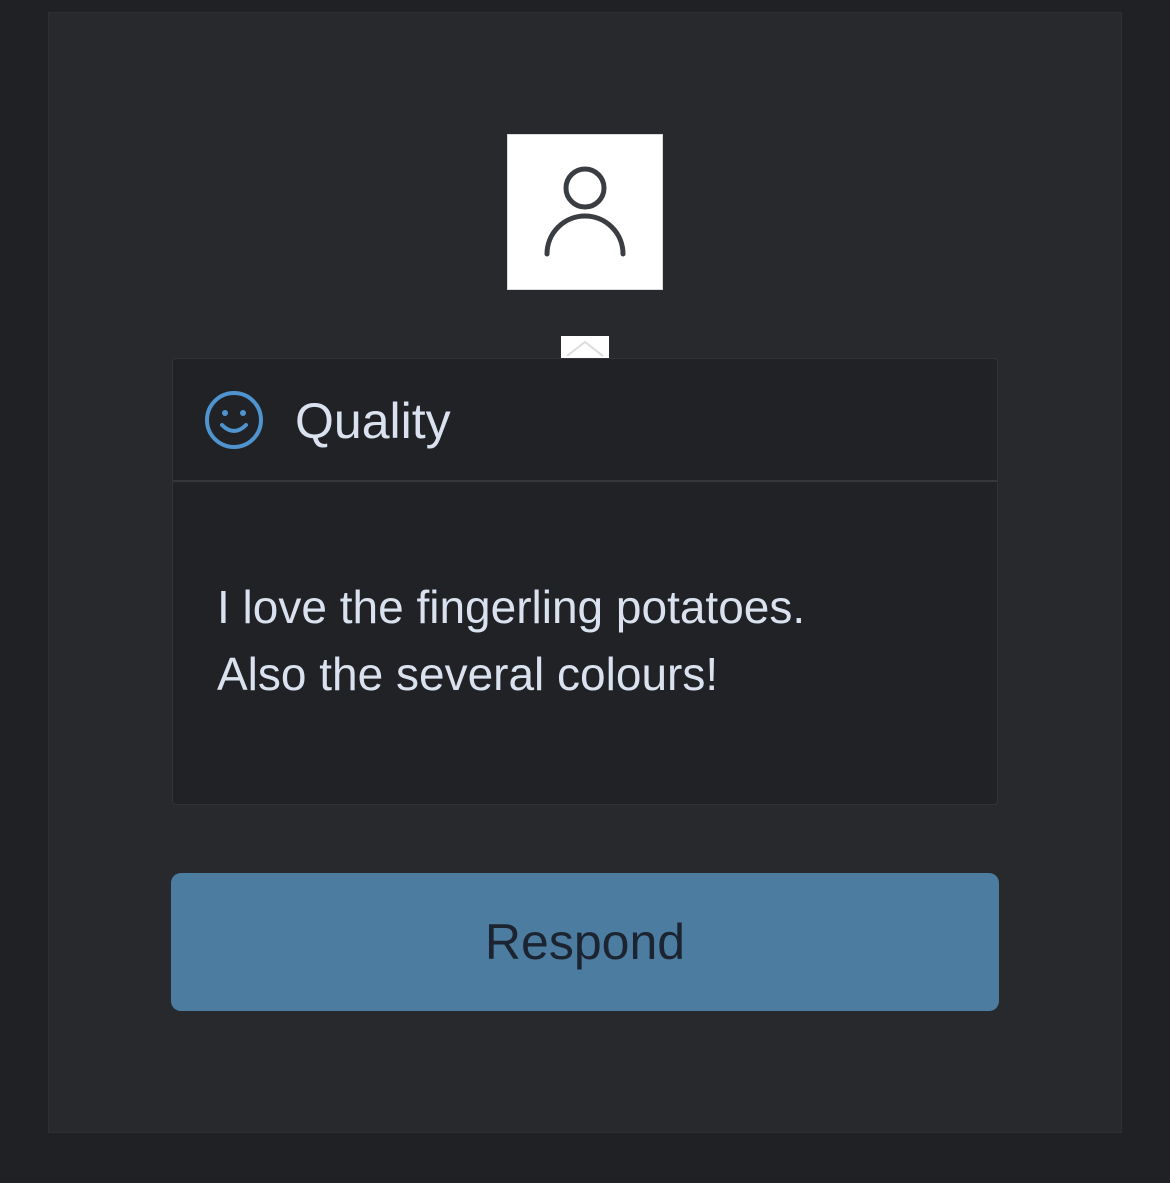 This screenshot has width=1170, height=1183. Describe the element at coordinates (511, 607) in the screenshot. I see `message-line: I love the fingerling potatoes.` at that location.